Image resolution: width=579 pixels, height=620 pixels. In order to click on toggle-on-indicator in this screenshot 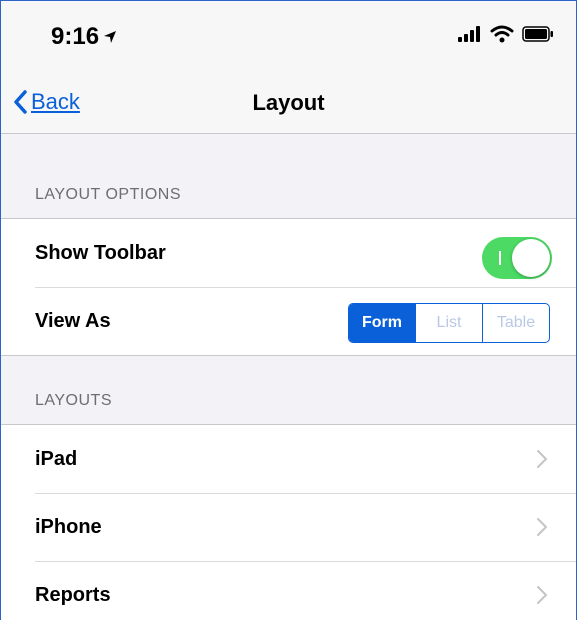, I will do `click(500, 258)`.